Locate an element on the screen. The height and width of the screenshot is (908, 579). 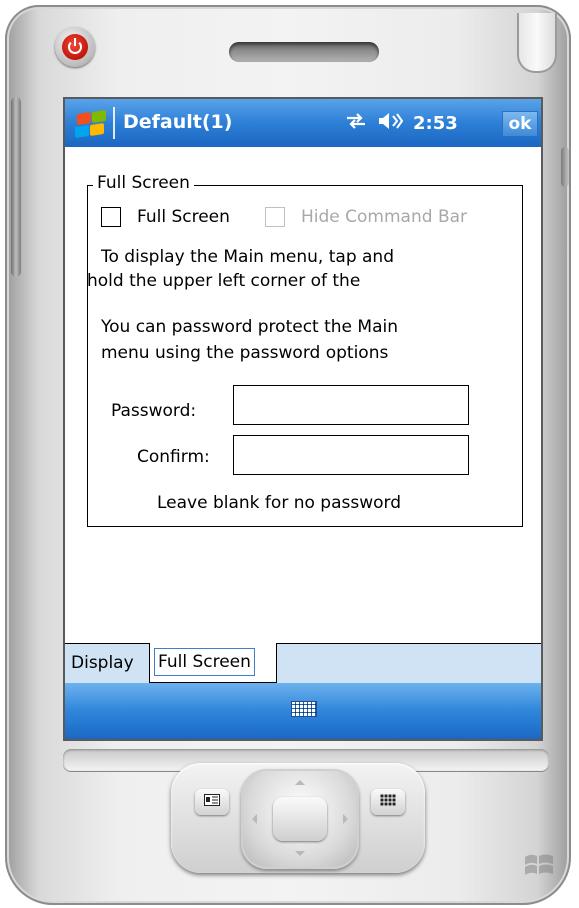
tab-full-screen-label: Full Screen is located at coordinates (204, 662).